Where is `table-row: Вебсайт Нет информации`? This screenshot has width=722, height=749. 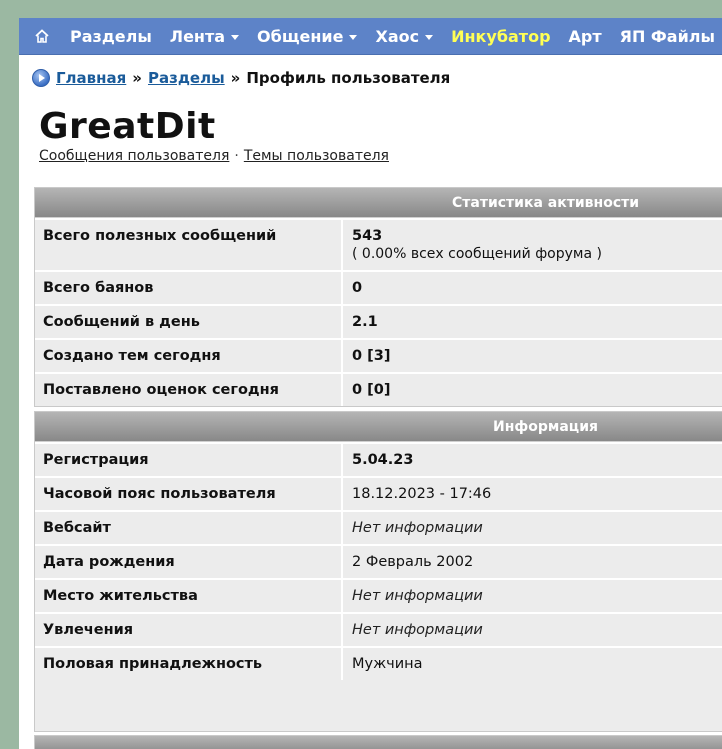
table-row: Вебсайт Нет информации is located at coordinates (378, 527).